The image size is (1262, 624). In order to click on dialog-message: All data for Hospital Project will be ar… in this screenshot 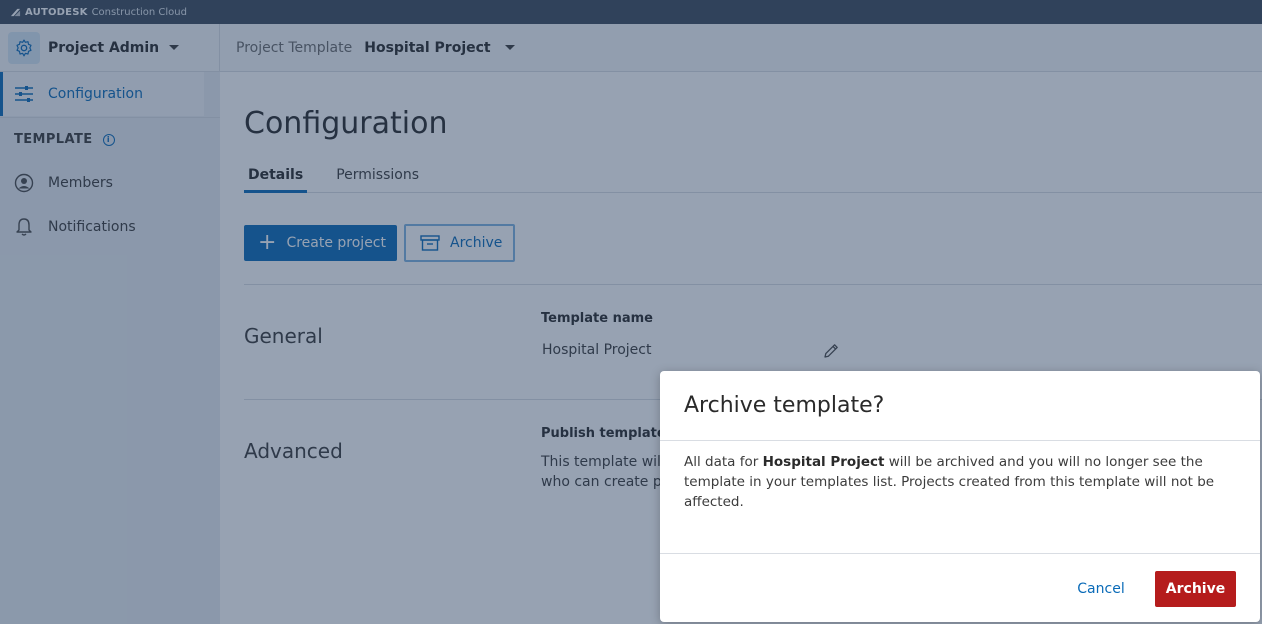, I will do `click(954, 482)`.